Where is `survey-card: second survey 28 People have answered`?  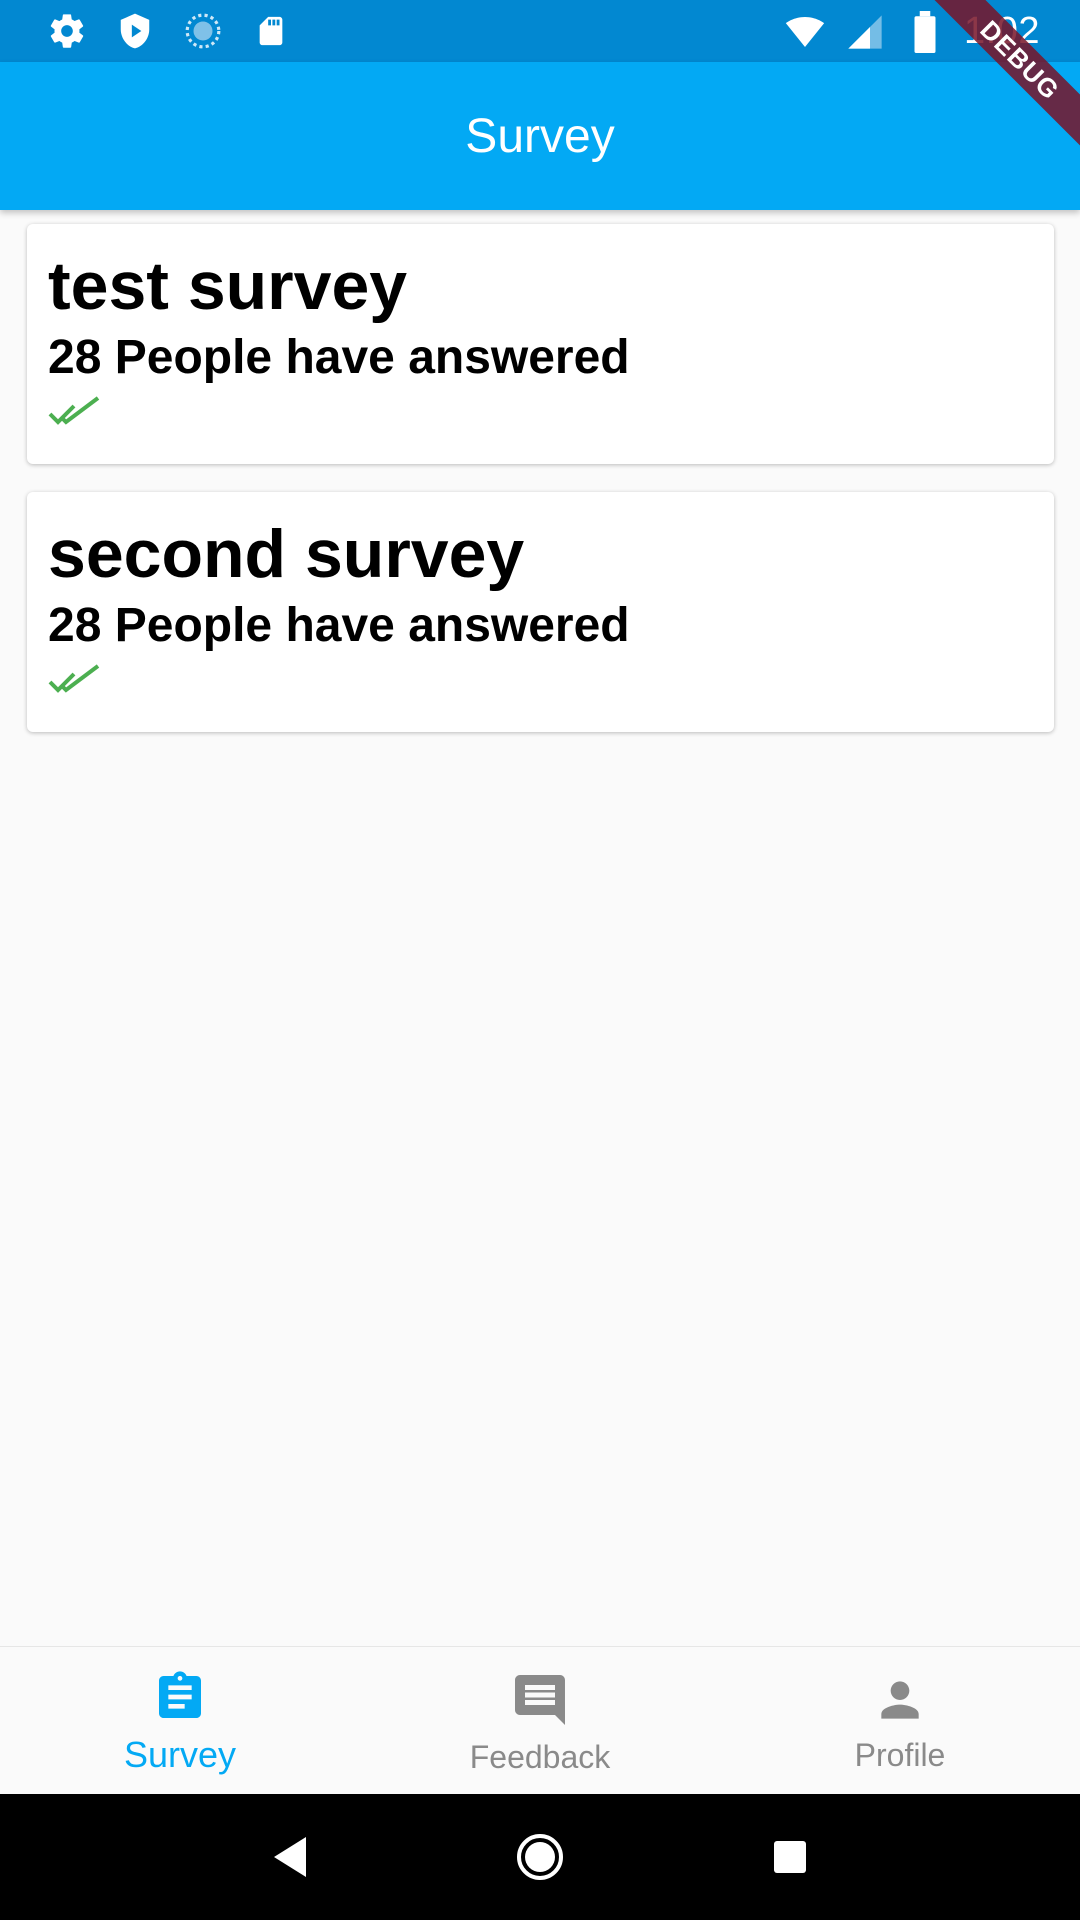
survey-card: second survey 28 People have answered is located at coordinates (540, 612).